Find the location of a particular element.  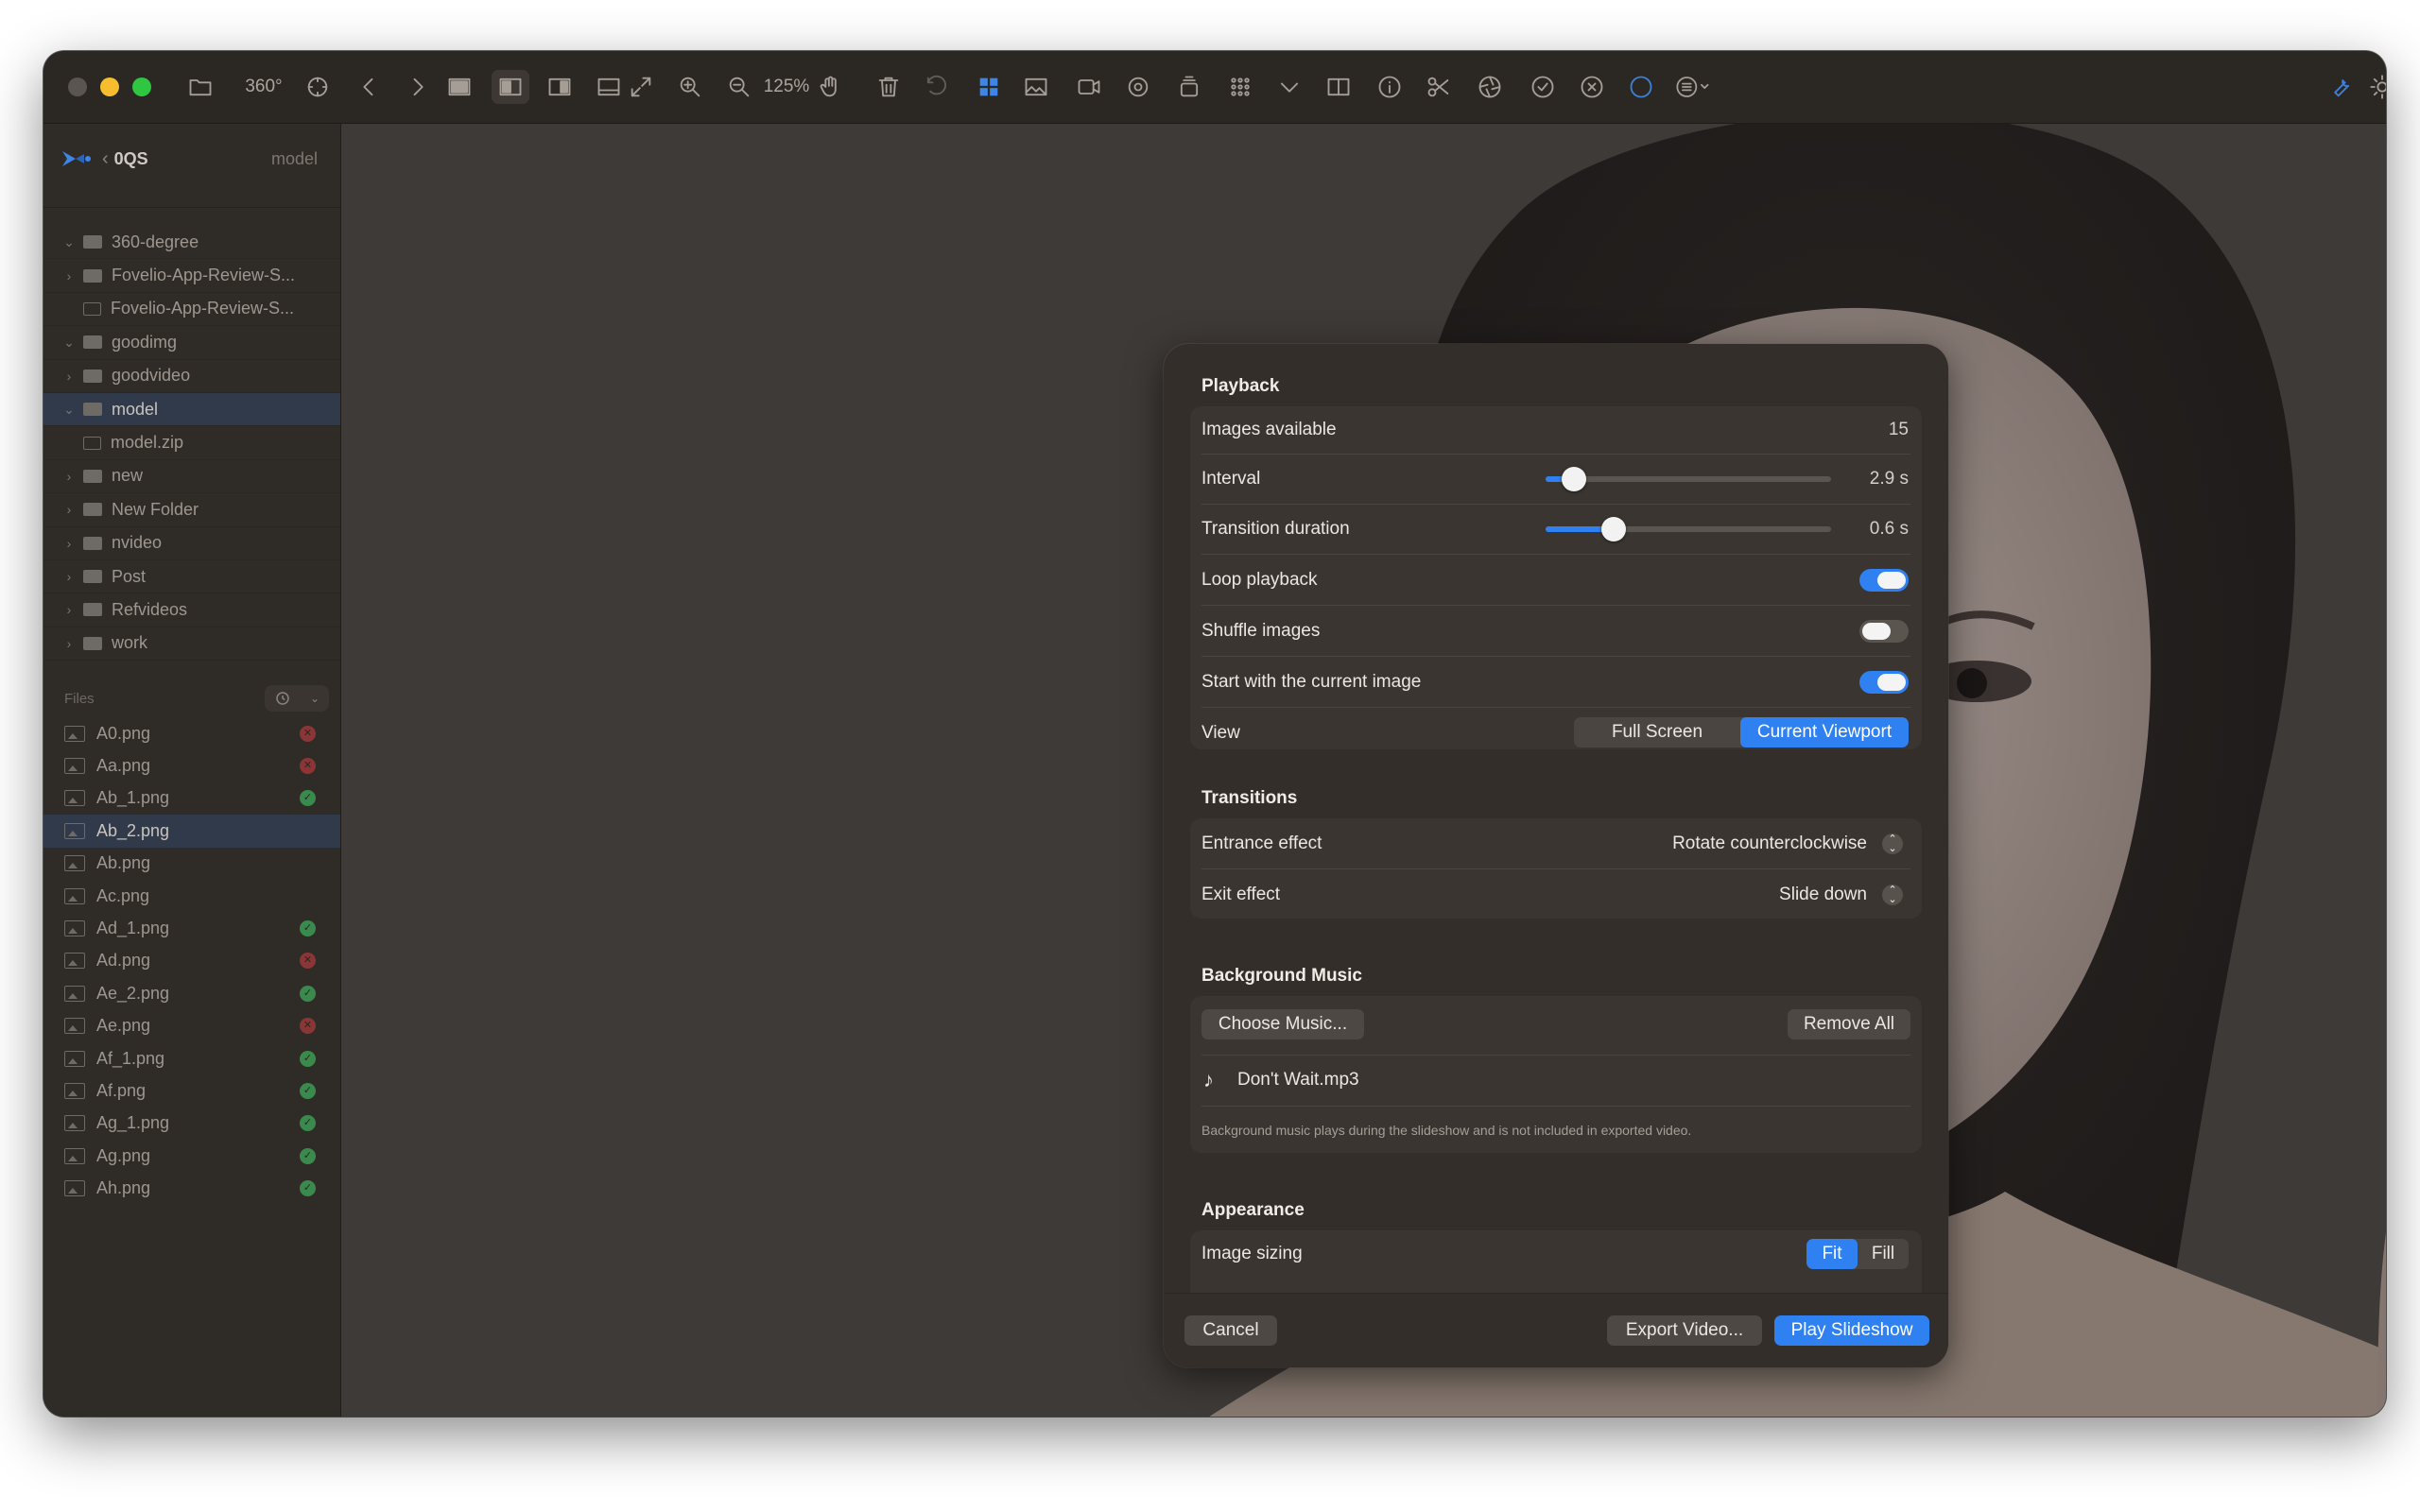

folder-item: ⌄ goodimg is located at coordinates (191, 343).